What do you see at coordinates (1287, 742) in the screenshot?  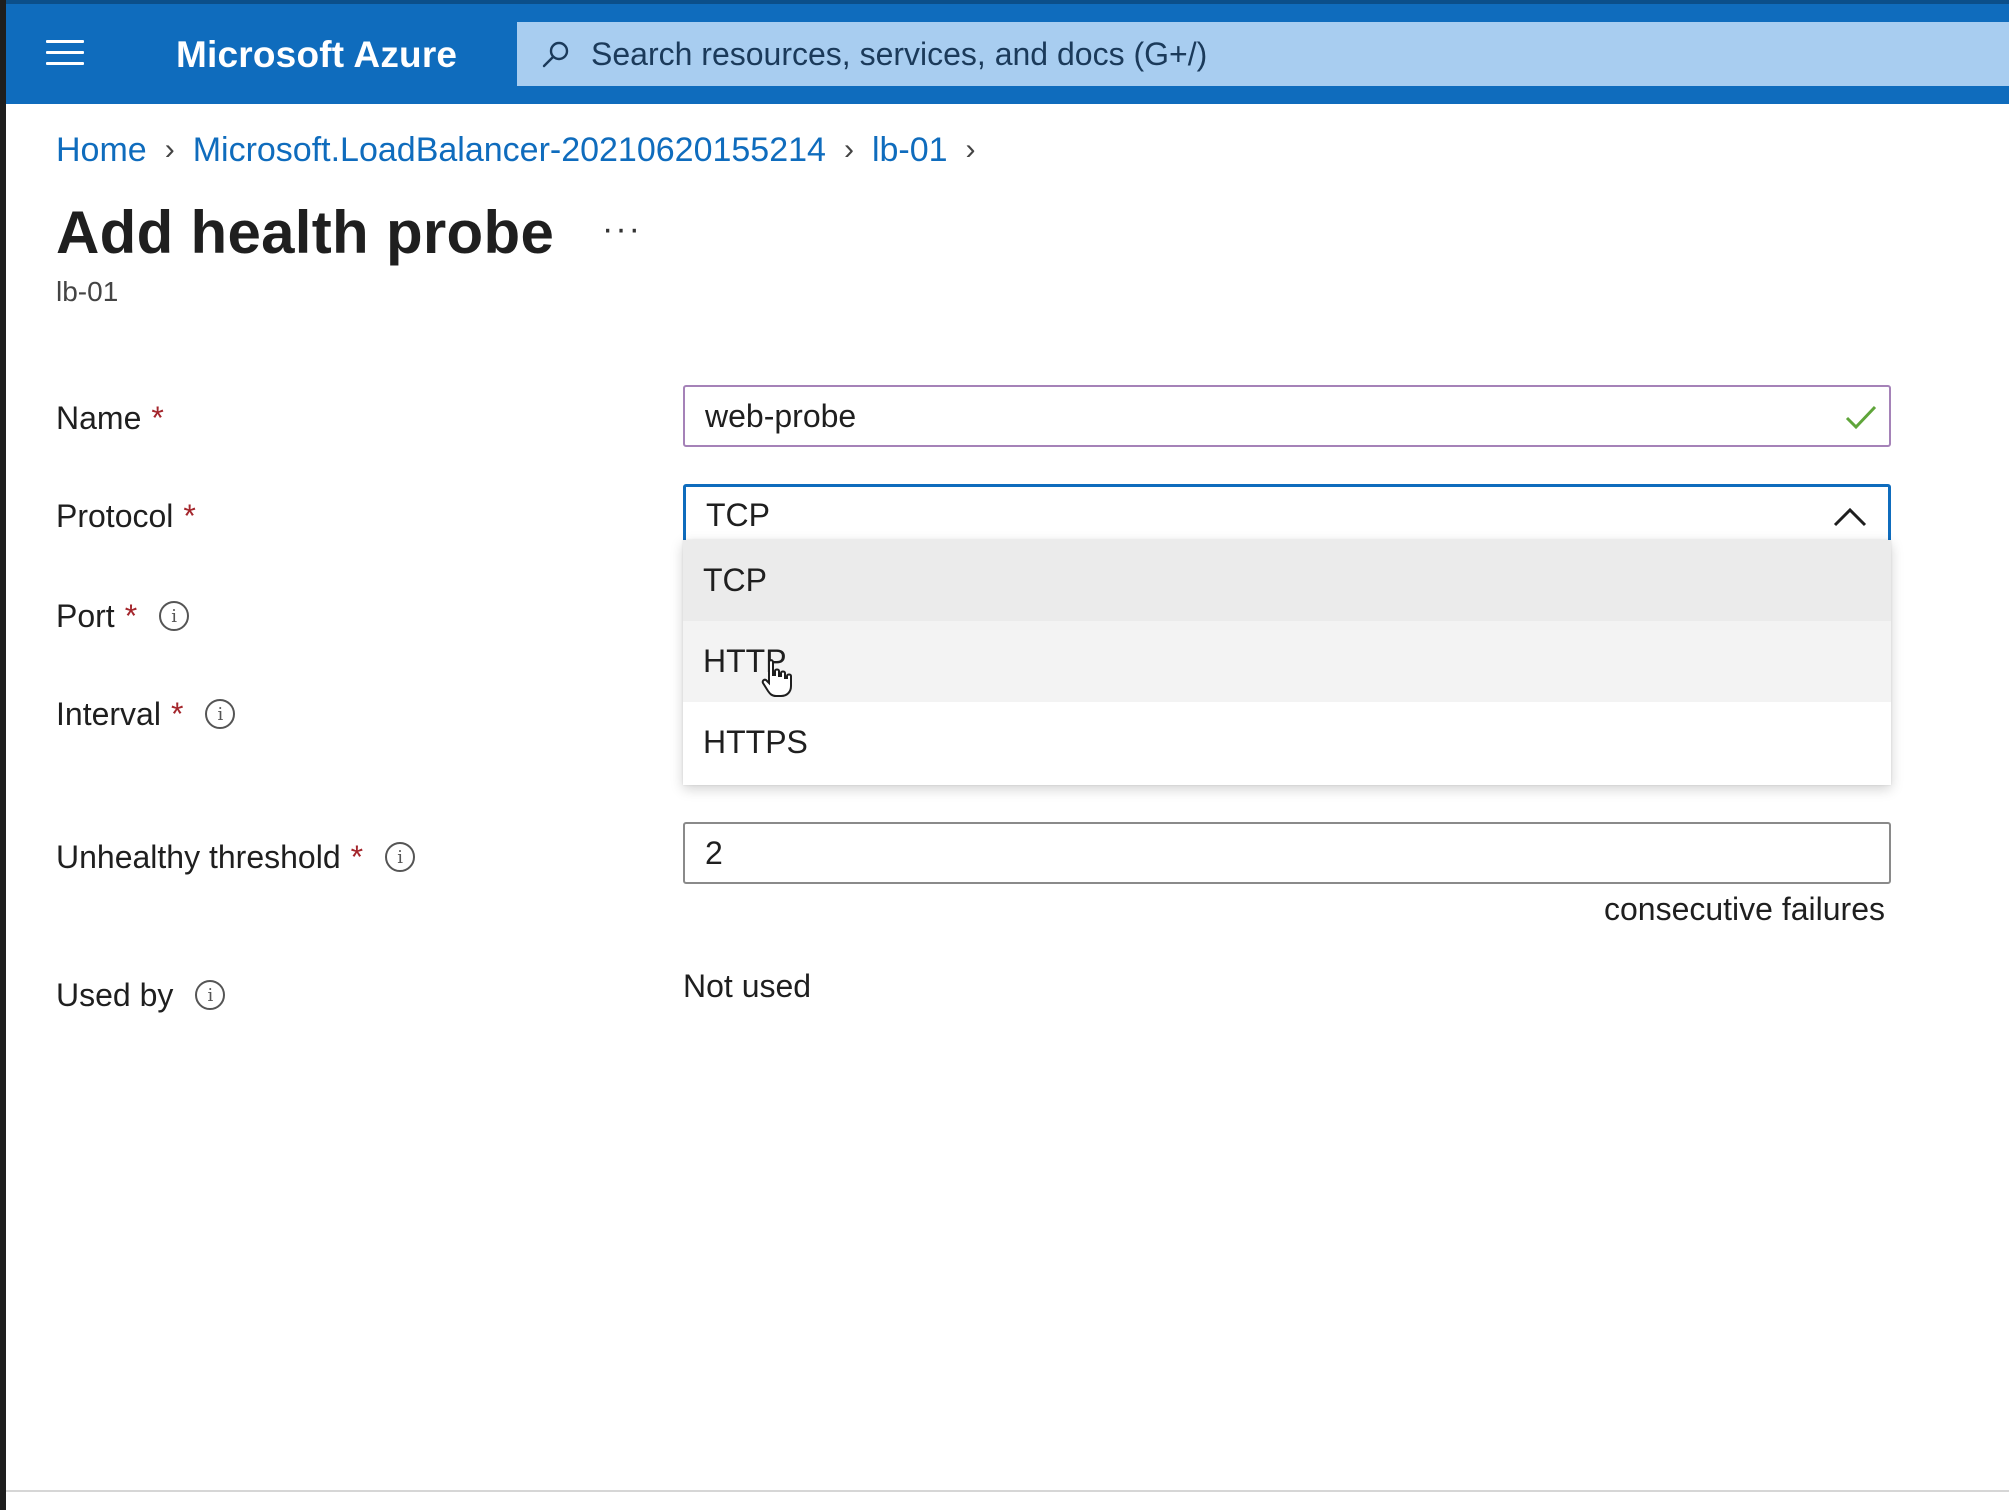 I see `protocol-option-https: HTTPS` at bounding box center [1287, 742].